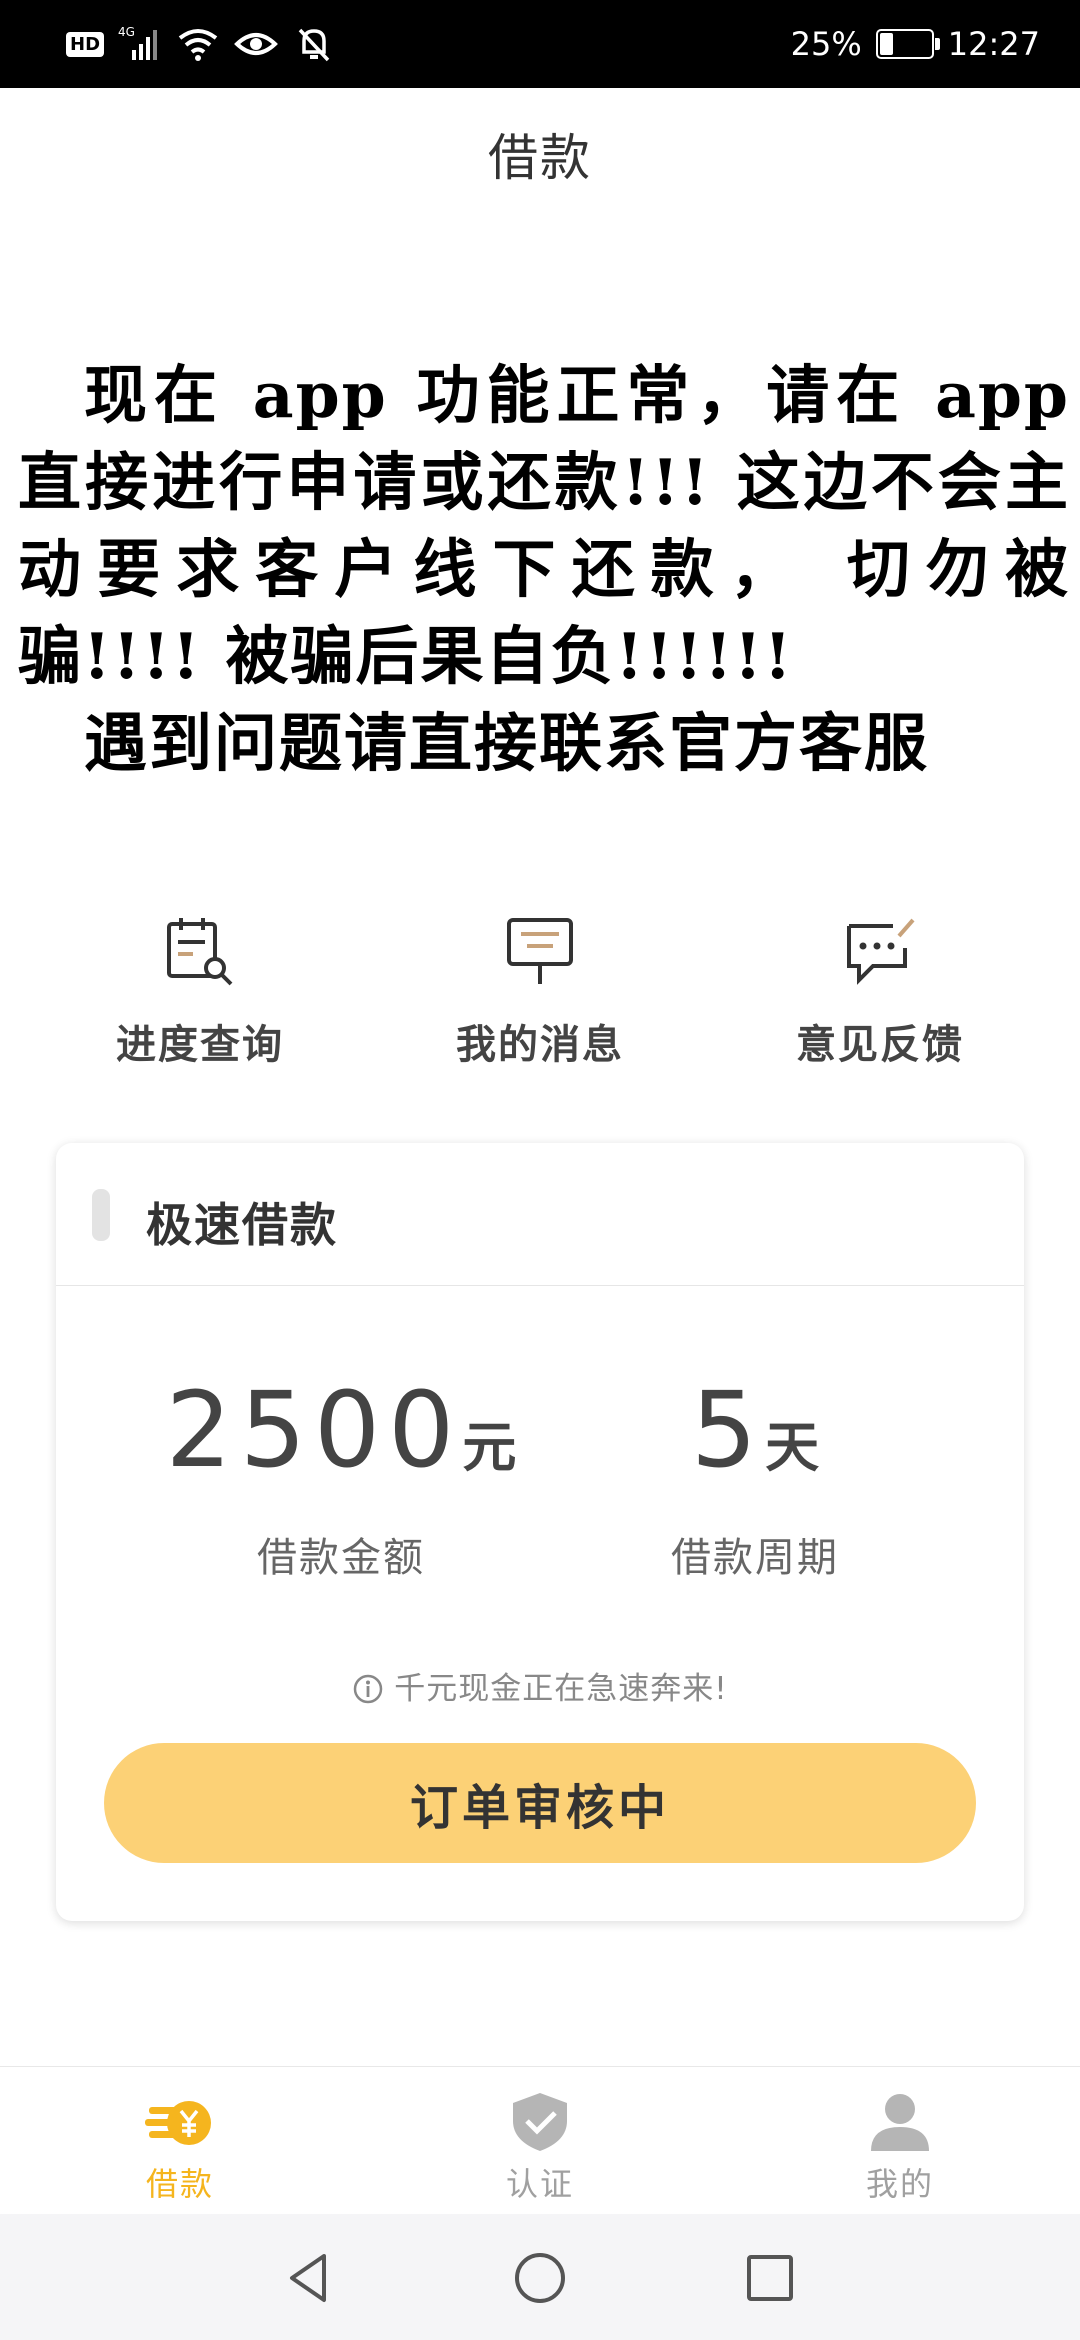  Describe the element at coordinates (880, 991) in the screenshot. I see `shortcut-feedback: 意见反馈` at that location.